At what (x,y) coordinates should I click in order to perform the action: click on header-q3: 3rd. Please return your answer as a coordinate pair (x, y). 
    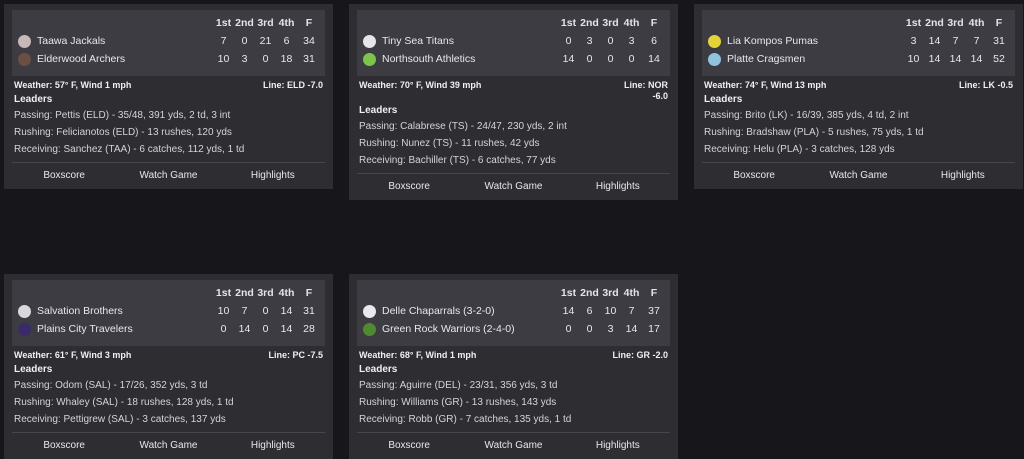
    Looking at the image, I should click on (610, 293).